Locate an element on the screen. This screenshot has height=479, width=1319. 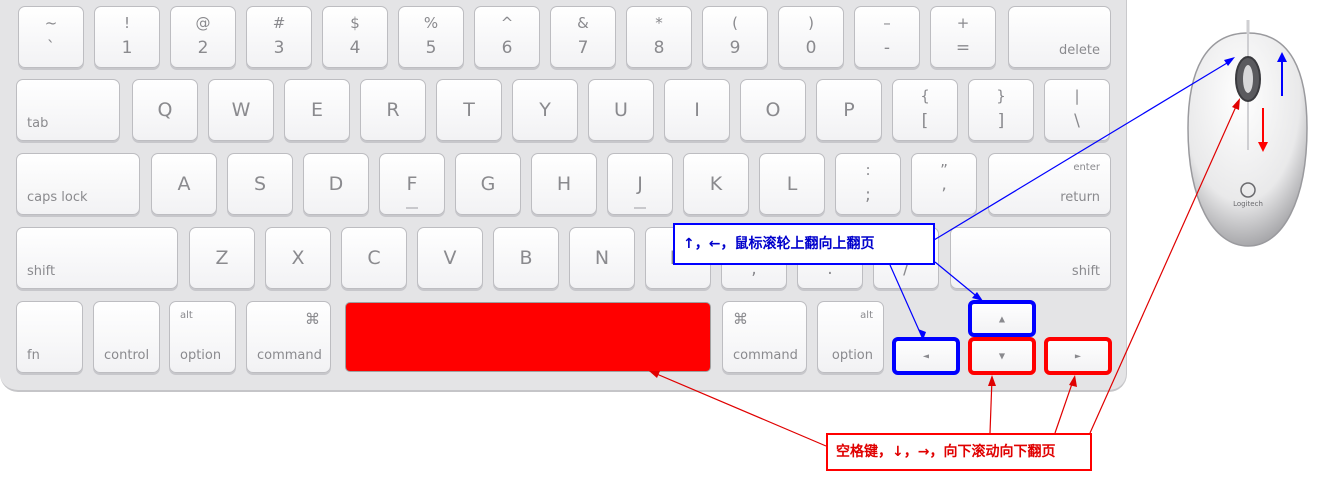
logitech-brand-text: Logitech is located at coordinates (1248, 204).